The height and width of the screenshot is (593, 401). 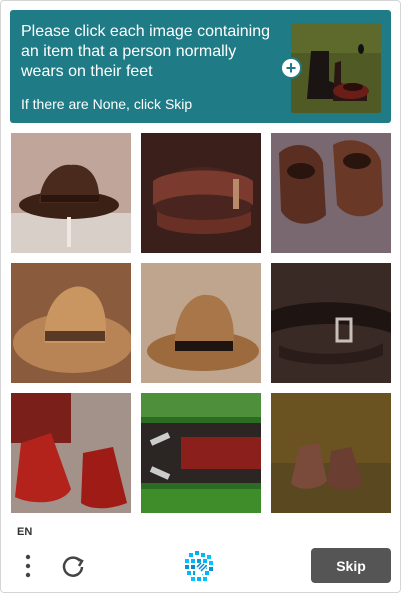 I want to click on hcaptcha-logo-icon, so click(x=200, y=568).